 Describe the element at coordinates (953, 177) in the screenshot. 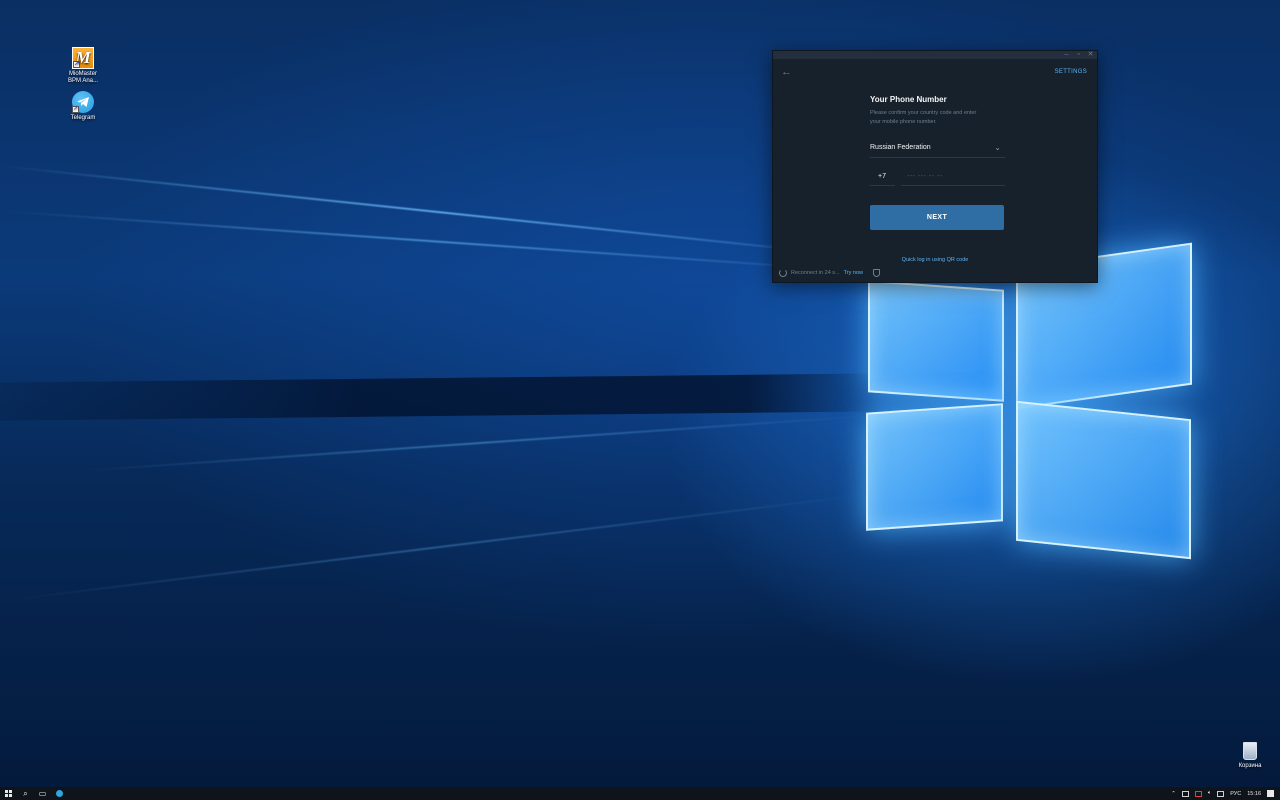

I see `phone-number-input: --- --- -- --` at that location.